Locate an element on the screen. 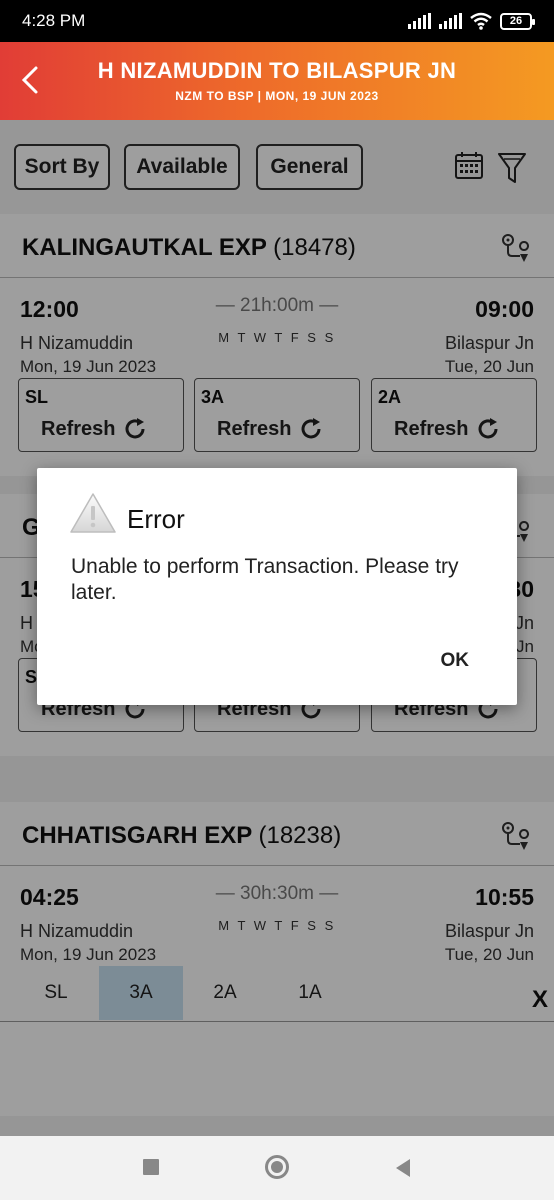 The image size is (554, 1200). ok-button: OK is located at coordinates (455, 661).